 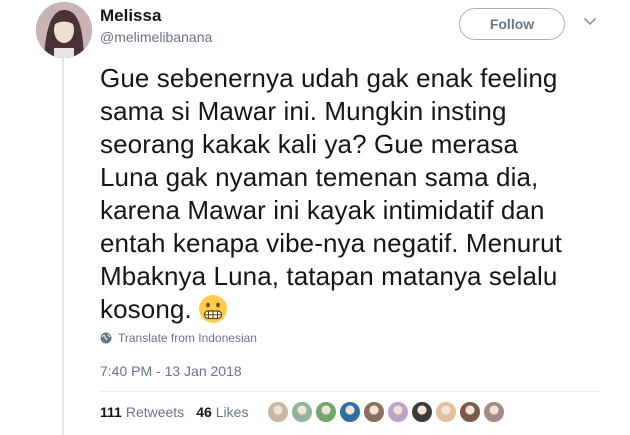 What do you see at coordinates (212, 309) in the screenshot?
I see `grimacing-face-icon` at bounding box center [212, 309].